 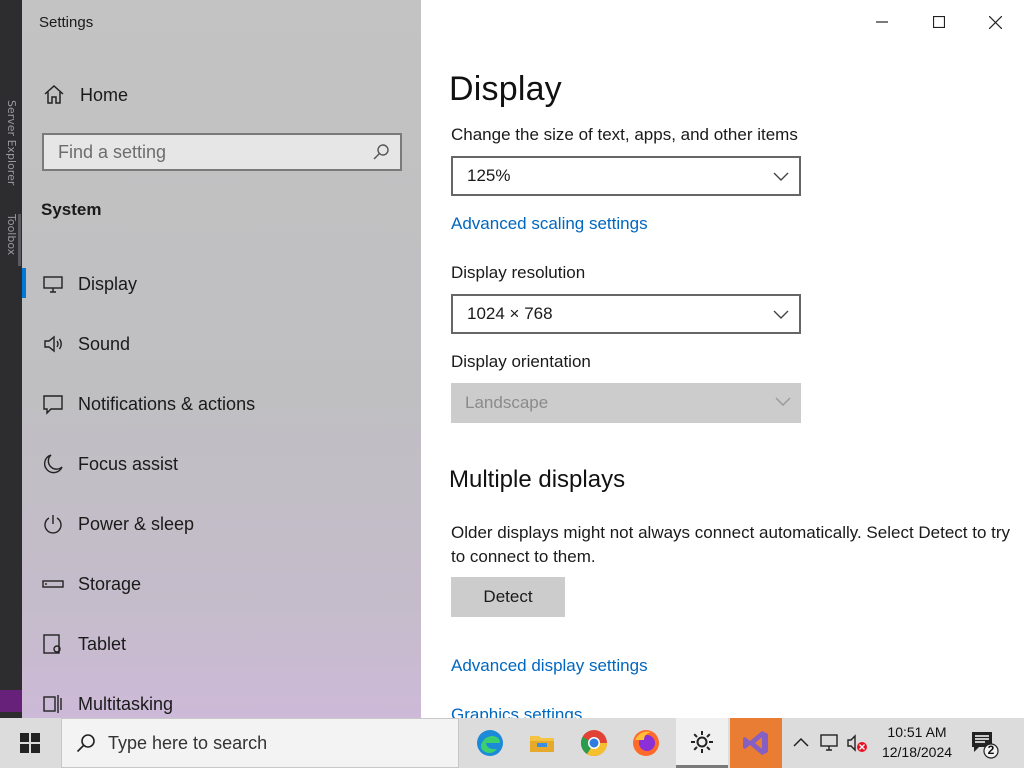 I want to click on nav-item-storage: Storage, so click(x=91, y=584).